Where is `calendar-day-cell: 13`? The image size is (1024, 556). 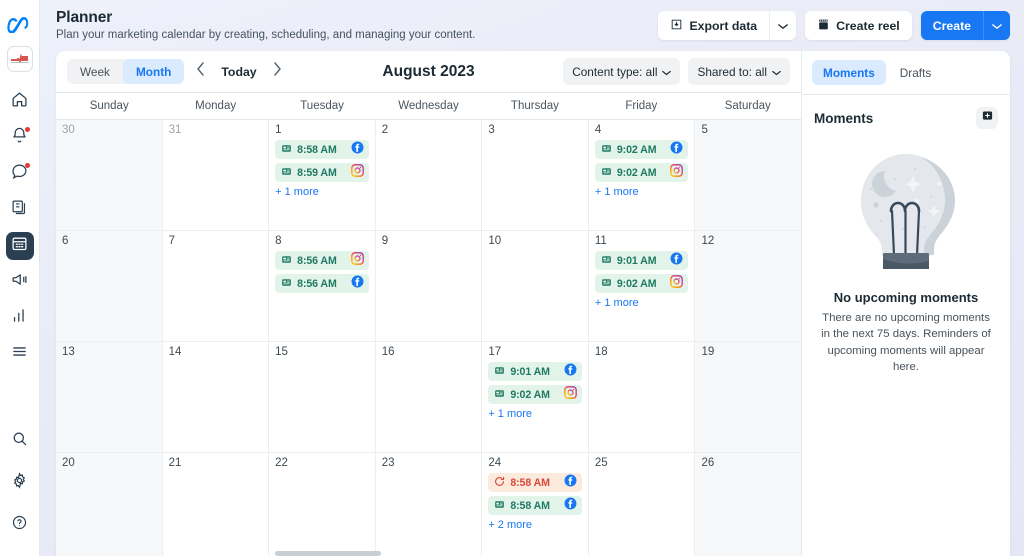 calendar-day-cell: 13 is located at coordinates (109, 397).